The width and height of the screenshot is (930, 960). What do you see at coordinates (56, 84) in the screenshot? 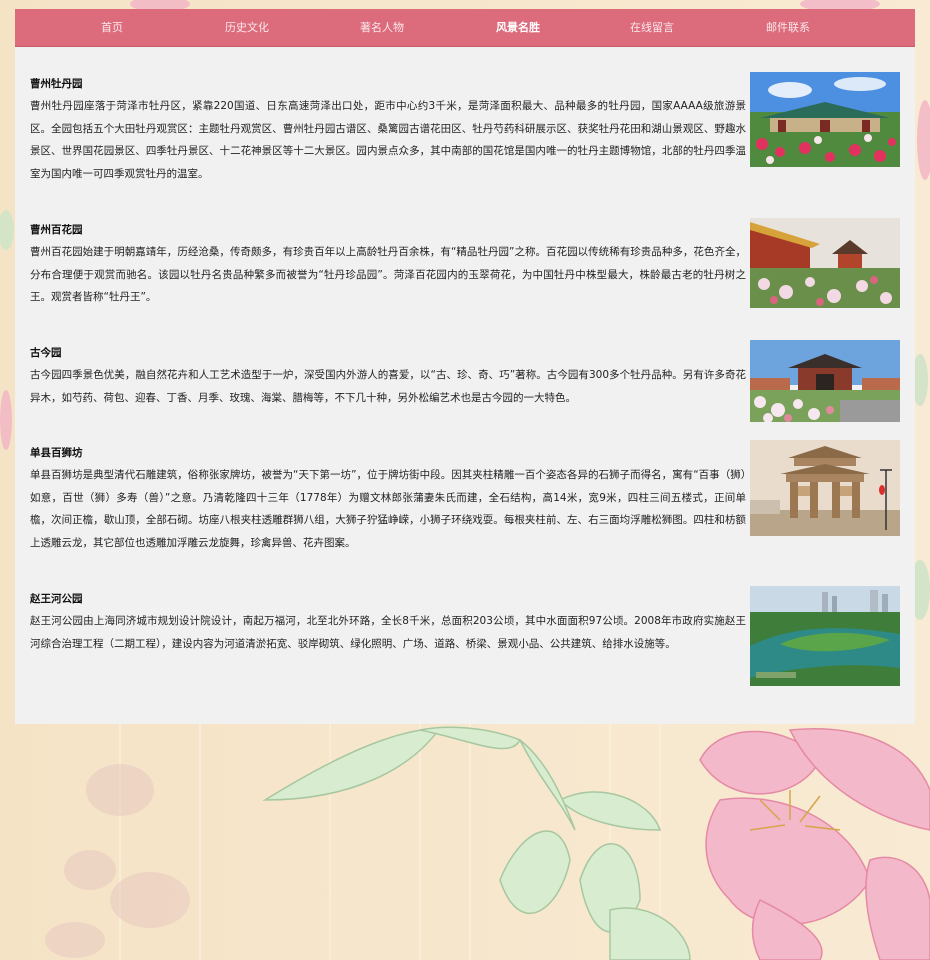
I see `section-title: 曹州牡丹园` at bounding box center [56, 84].